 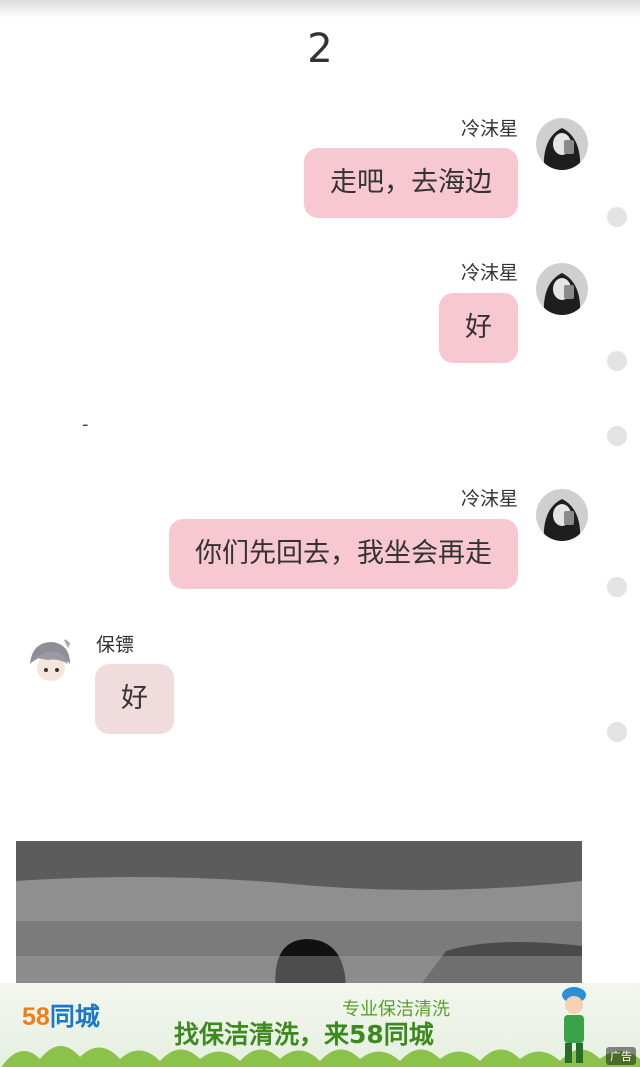 I want to click on message-bubble: 走吧，去海边, so click(x=411, y=183).